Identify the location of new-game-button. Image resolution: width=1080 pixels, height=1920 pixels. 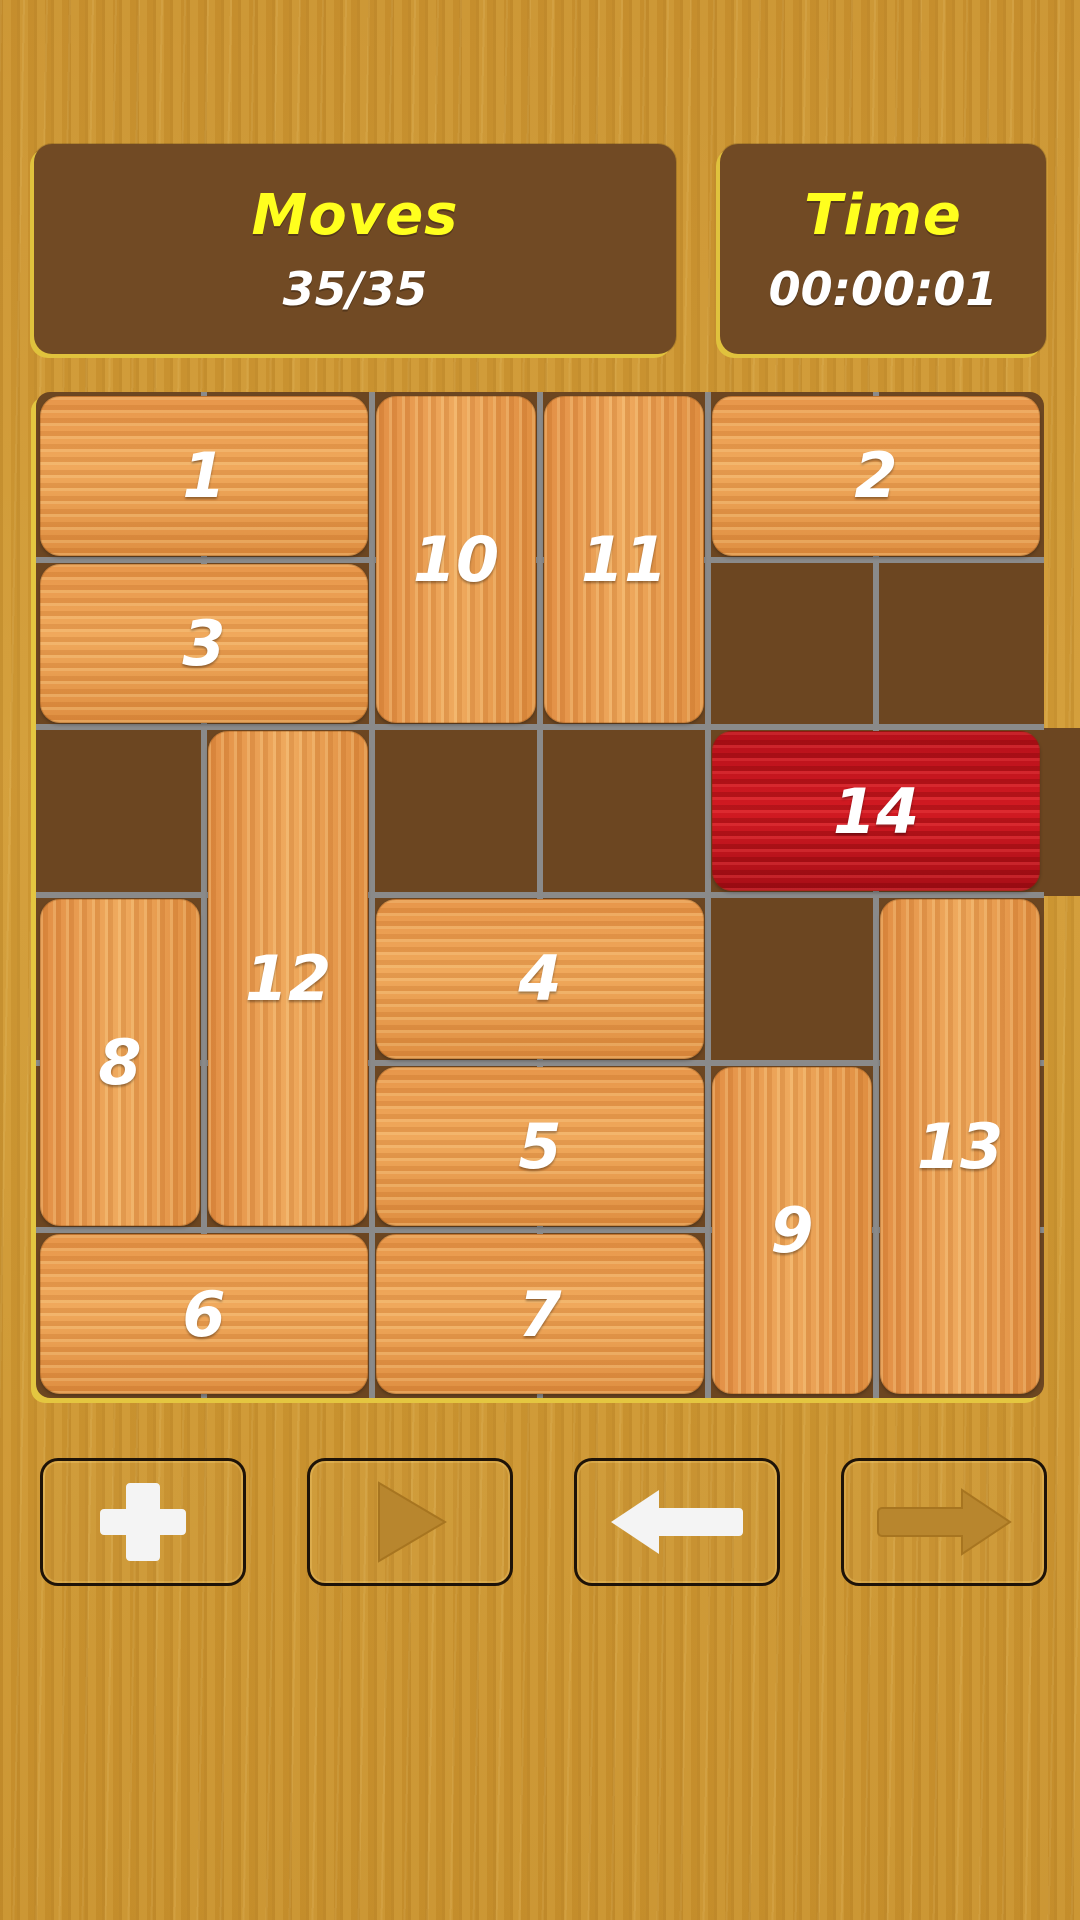
(143, 1522).